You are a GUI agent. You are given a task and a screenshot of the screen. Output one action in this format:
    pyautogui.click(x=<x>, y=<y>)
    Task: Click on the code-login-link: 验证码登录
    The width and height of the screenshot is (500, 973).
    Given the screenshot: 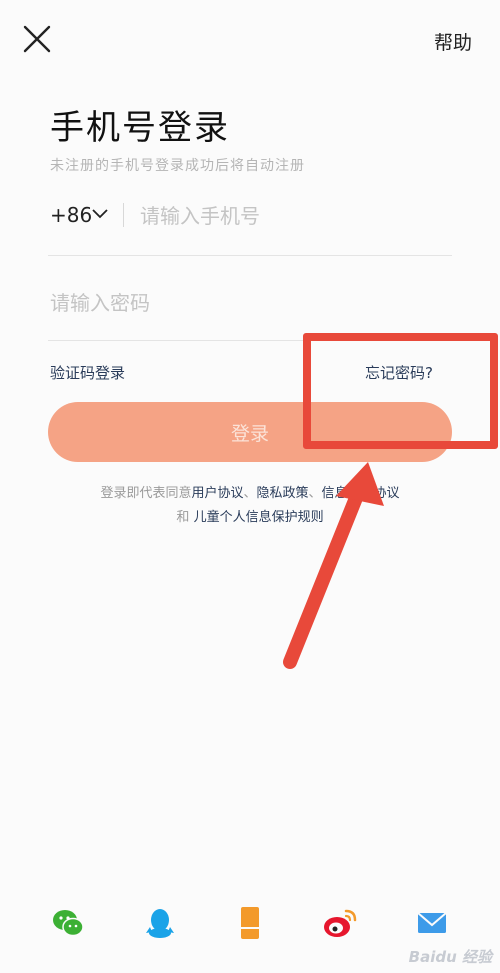 What is the action you would take?
    pyautogui.click(x=87, y=372)
    